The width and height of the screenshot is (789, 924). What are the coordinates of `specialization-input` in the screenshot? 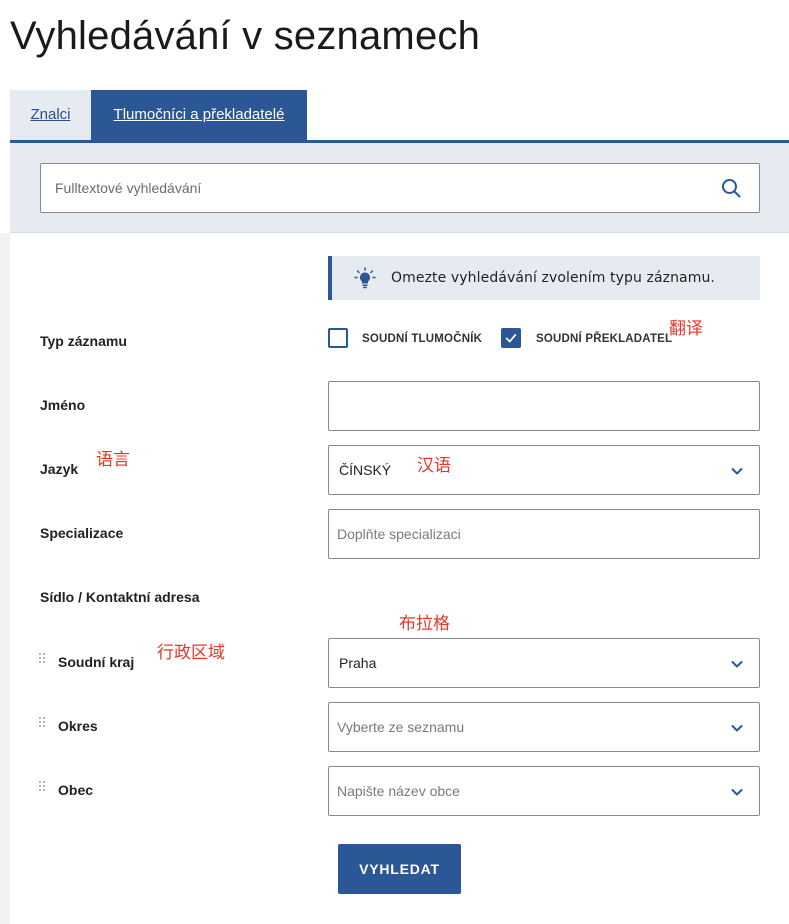 It's located at (544, 534).